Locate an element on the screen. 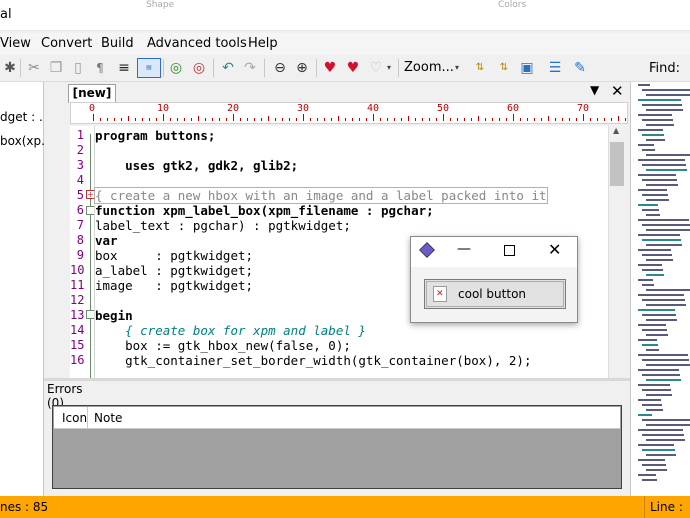 Image resolution: width=690 pixels, height=518 pixels. back-icon: ⊖ is located at coordinates (280, 68).